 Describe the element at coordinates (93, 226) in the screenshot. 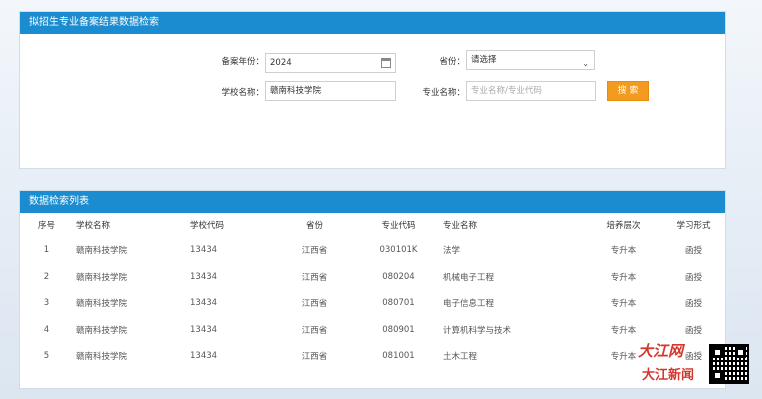

I see `col-school-name: 学校名称` at that location.